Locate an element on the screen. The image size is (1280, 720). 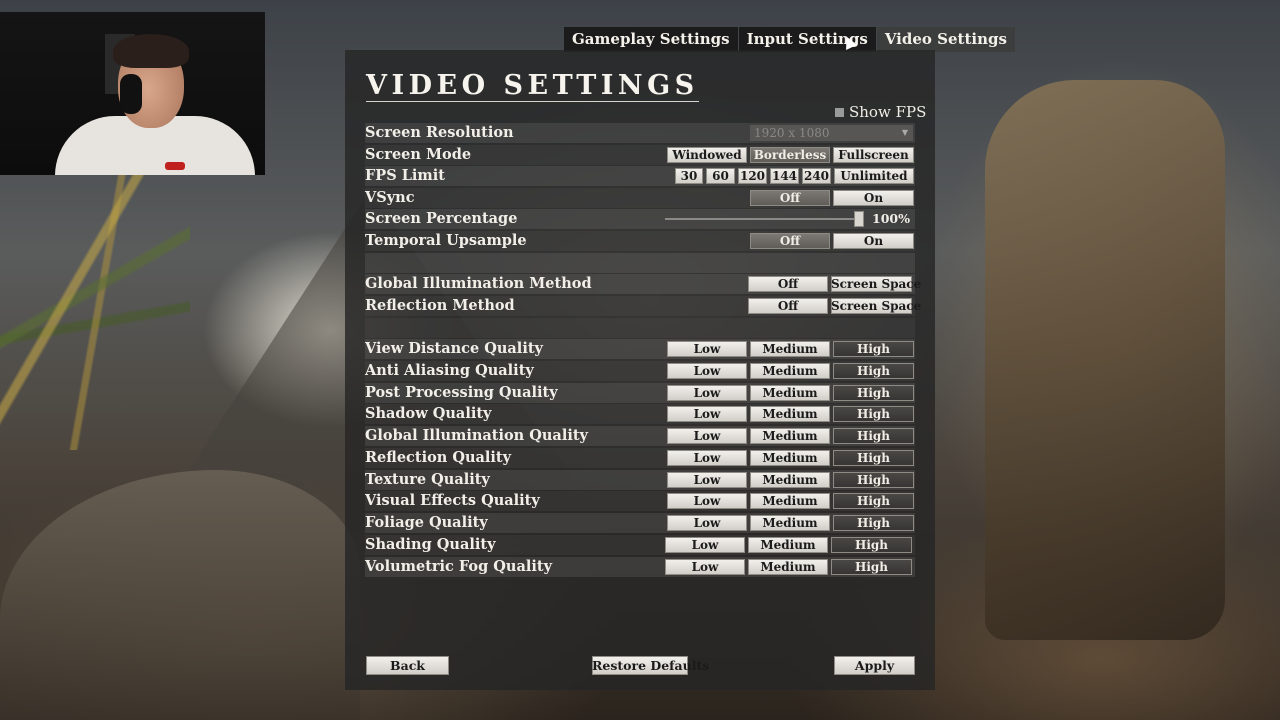
screen-resolution-dropdown: 1920 x 1080 ▼ is located at coordinates (831, 133).